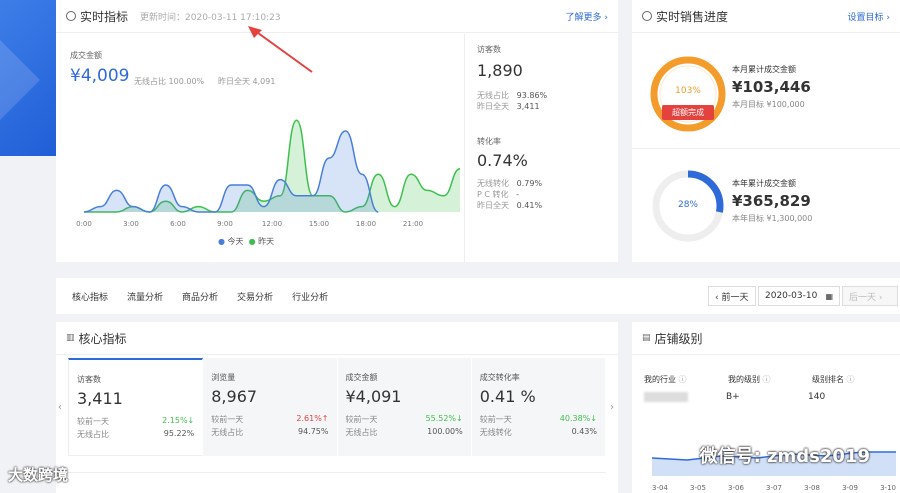 This screenshot has width=900, height=493. I want to click on shop-header: ▤ 店铺级别, so click(766, 338).